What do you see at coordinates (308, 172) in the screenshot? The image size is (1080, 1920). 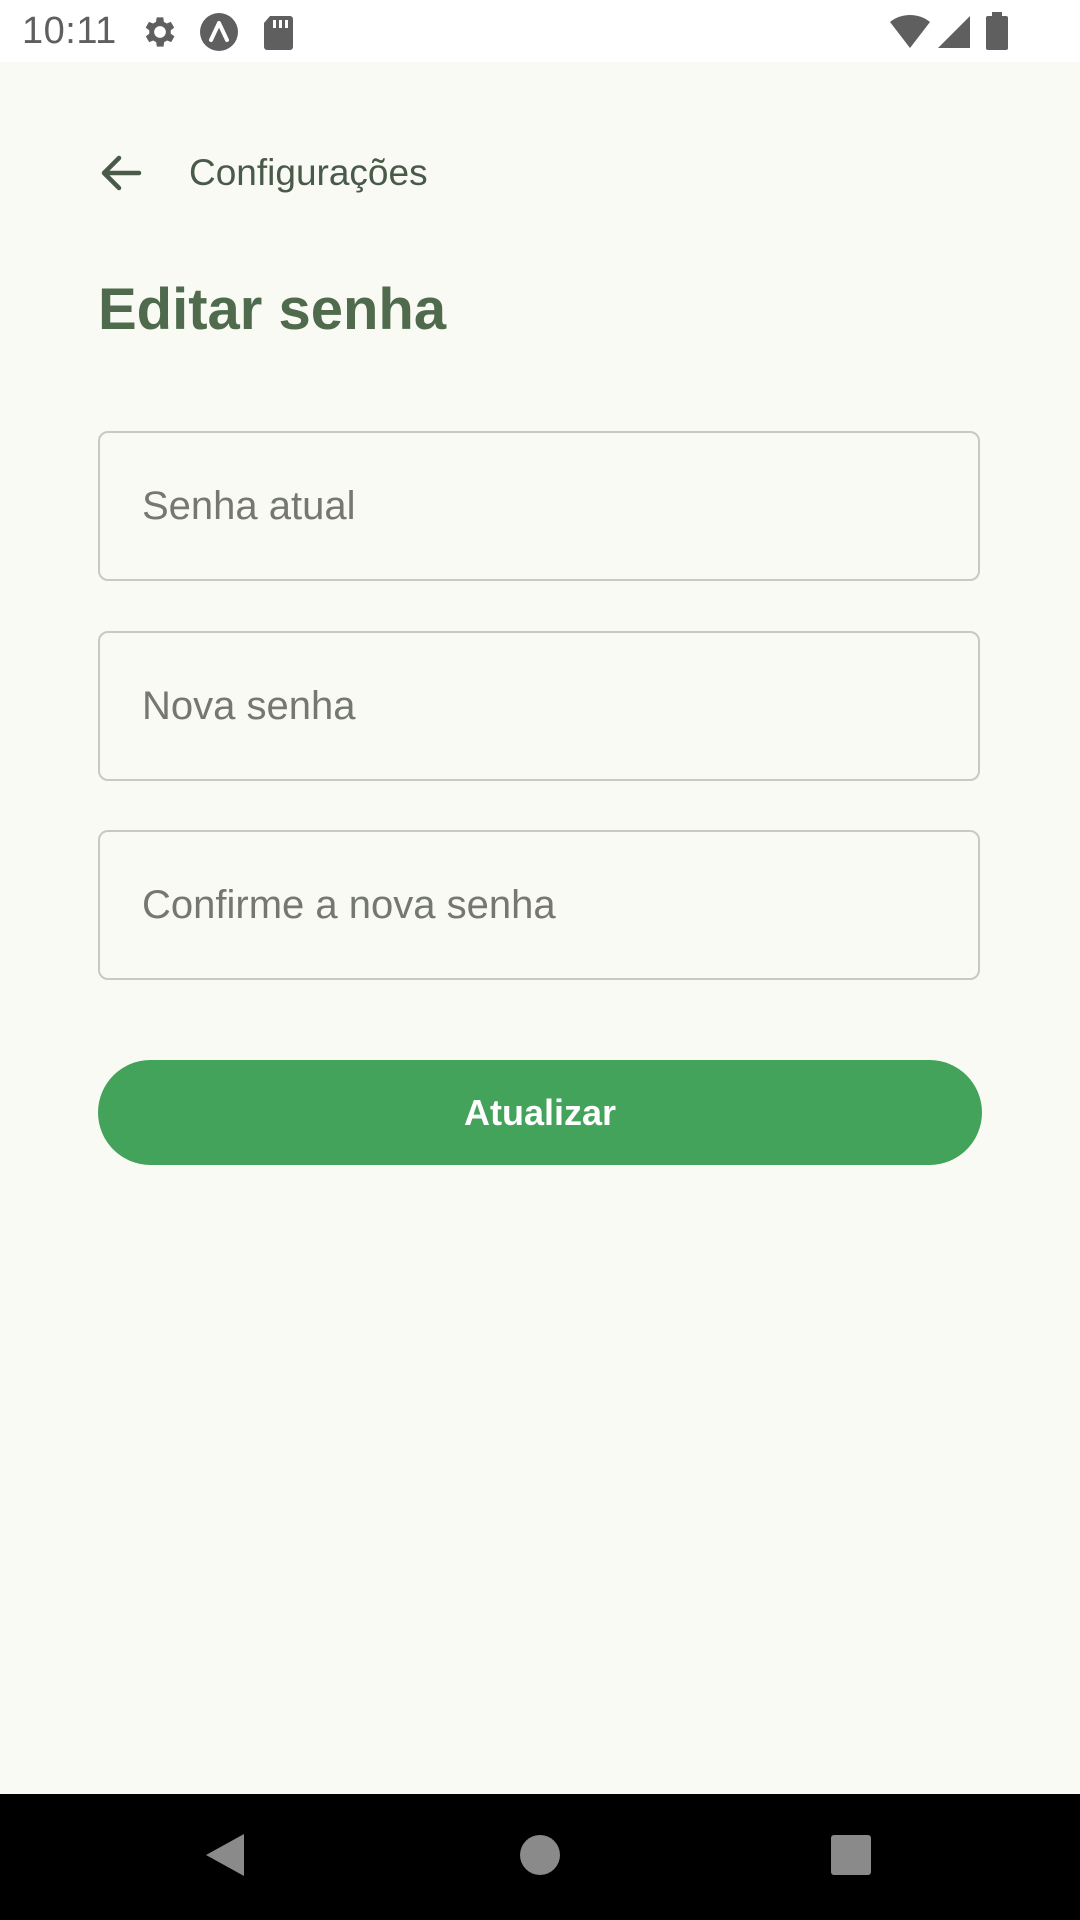 I see `back-label: Configurações` at bounding box center [308, 172].